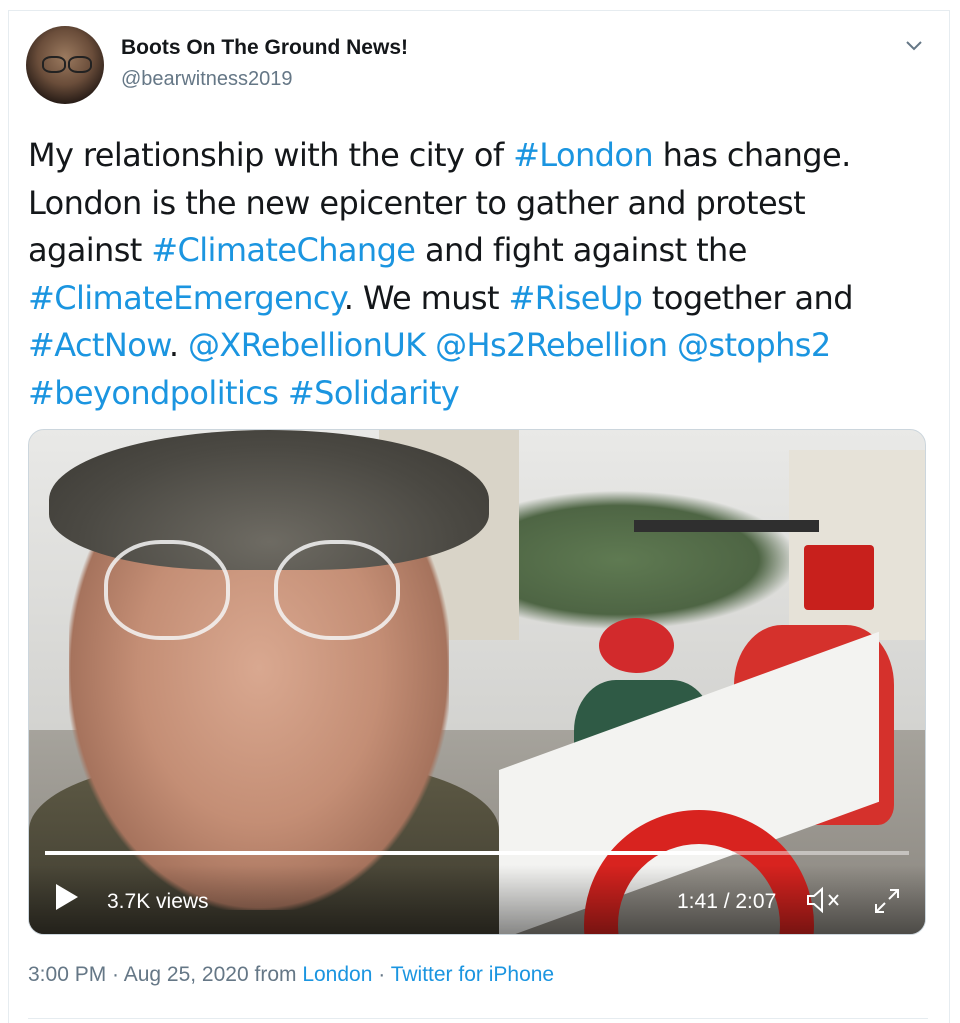 The width and height of the screenshot is (960, 1023). Describe the element at coordinates (748, 297) in the screenshot. I see `tweet-text-segment: together and` at that location.